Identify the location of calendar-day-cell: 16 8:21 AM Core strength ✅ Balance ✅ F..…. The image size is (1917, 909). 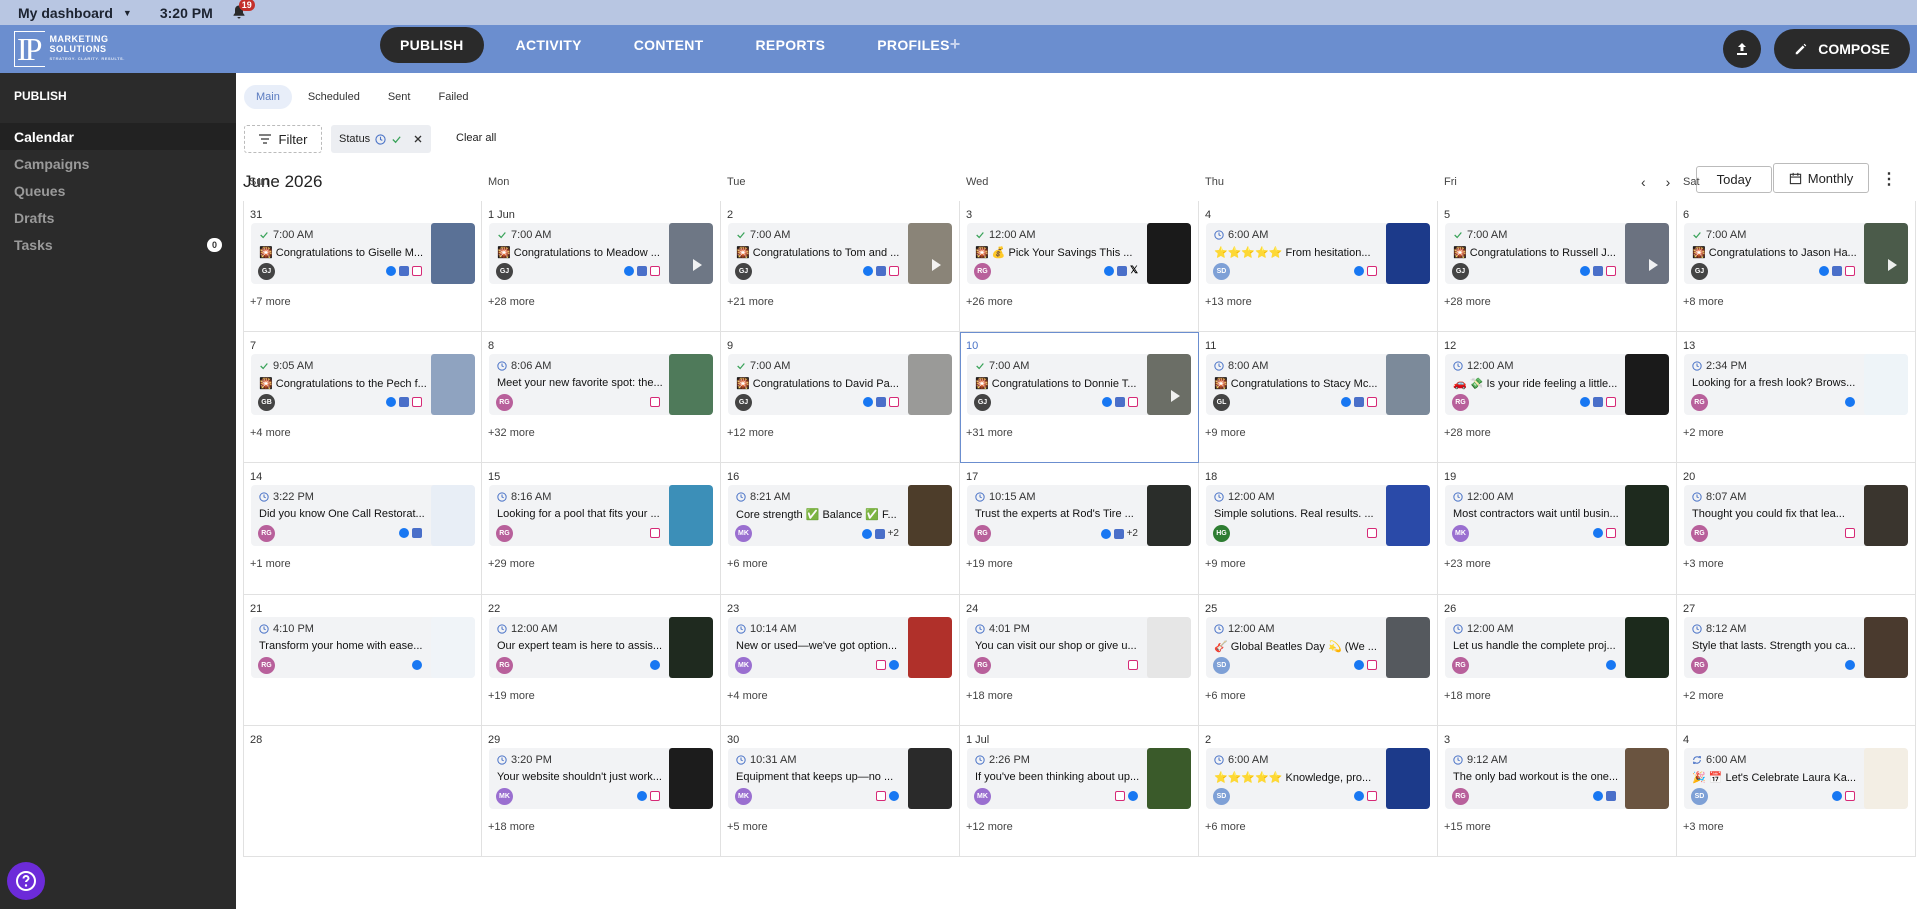
(840, 529).